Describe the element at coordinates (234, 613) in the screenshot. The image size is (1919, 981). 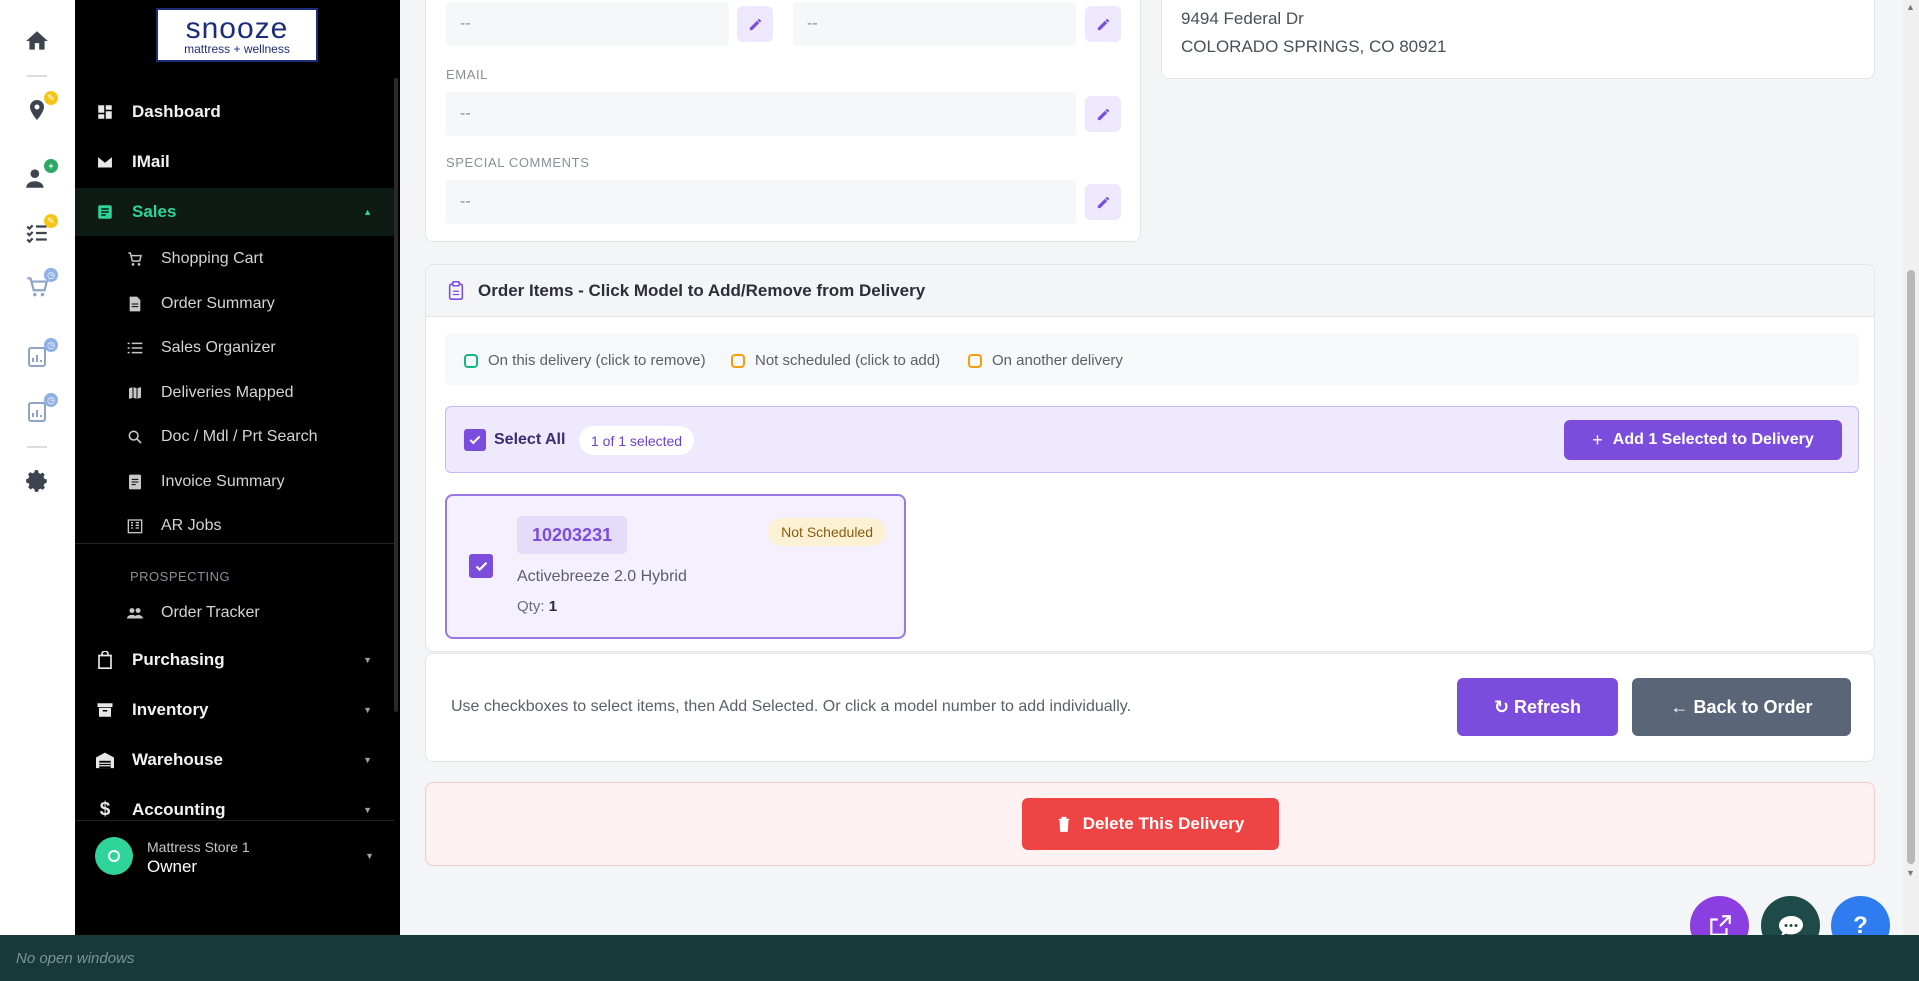
I see `sidebar-sub-order-tracker: Order Tracker` at that location.